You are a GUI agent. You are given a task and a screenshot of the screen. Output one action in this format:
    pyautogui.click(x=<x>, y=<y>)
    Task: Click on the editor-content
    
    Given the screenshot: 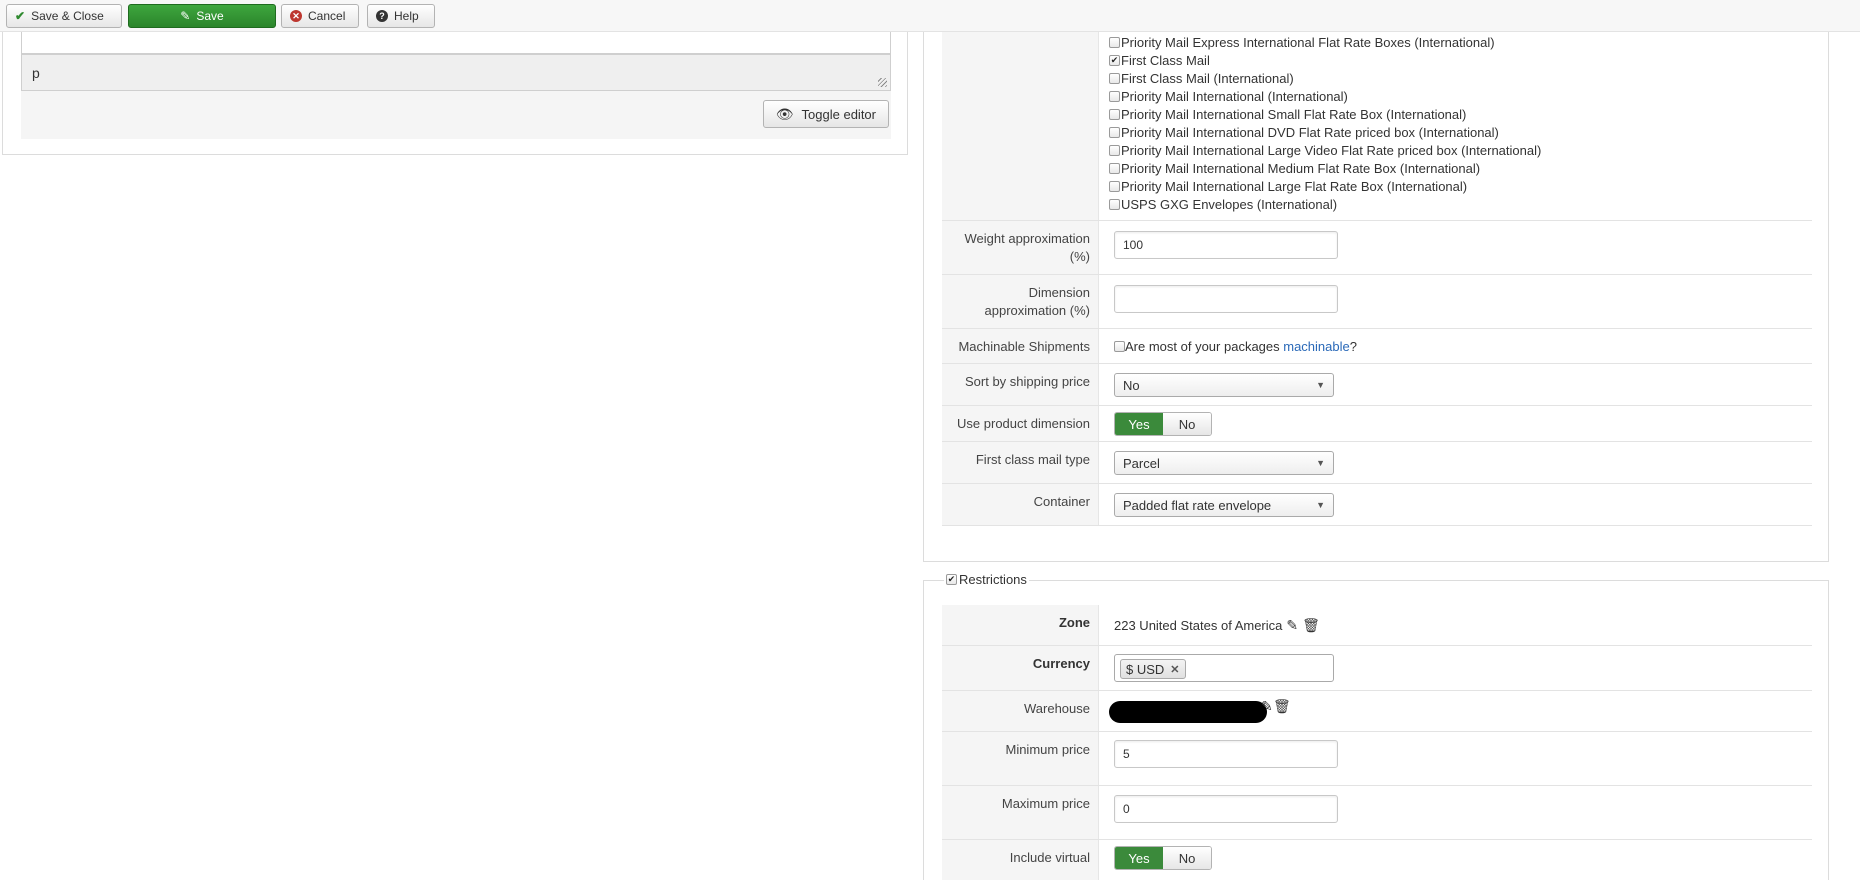 What is the action you would take?
    pyautogui.click(x=456, y=43)
    